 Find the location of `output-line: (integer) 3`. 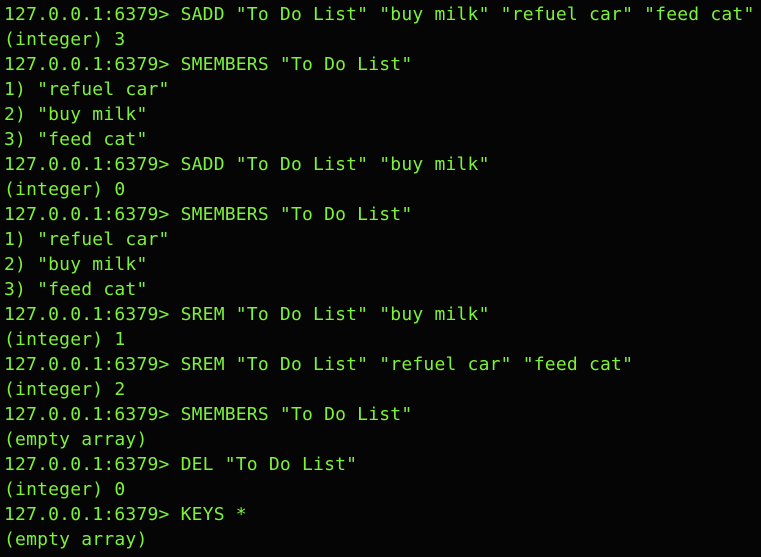

output-line: (integer) 3 is located at coordinates (65, 39).